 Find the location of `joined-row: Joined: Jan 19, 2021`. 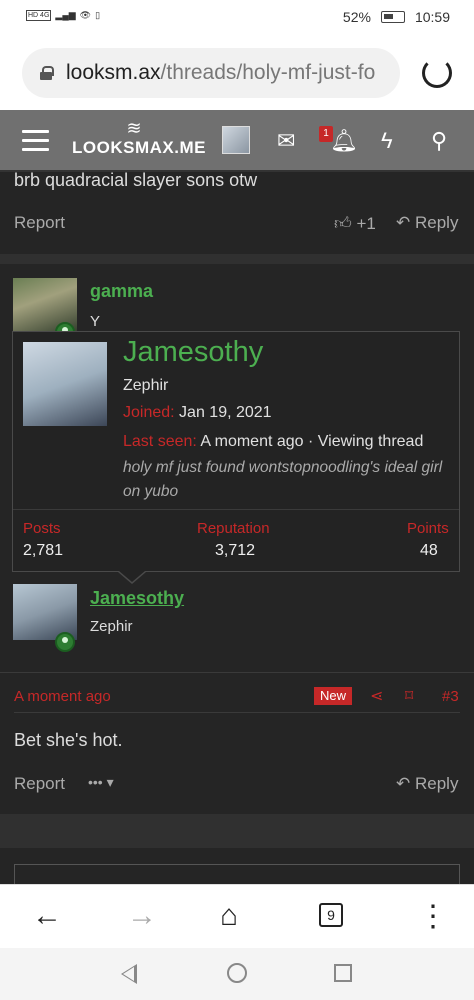

joined-row: Joined: Jan 19, 2021 is located at coordinates (197, 412).